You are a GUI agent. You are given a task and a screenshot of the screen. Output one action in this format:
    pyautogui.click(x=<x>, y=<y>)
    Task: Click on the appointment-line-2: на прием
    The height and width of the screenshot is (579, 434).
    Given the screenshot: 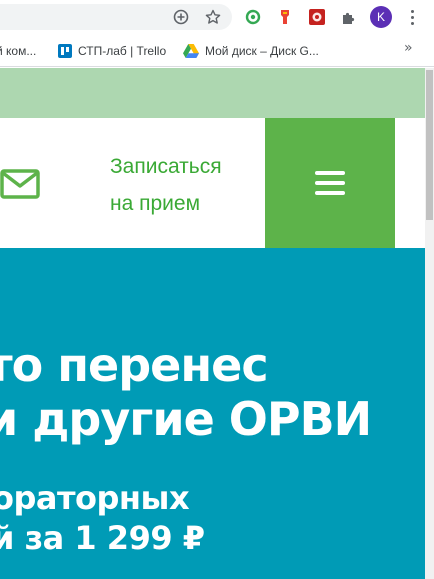 What is the action you would take?
    pyautogui.click(x=155, y=203)
    